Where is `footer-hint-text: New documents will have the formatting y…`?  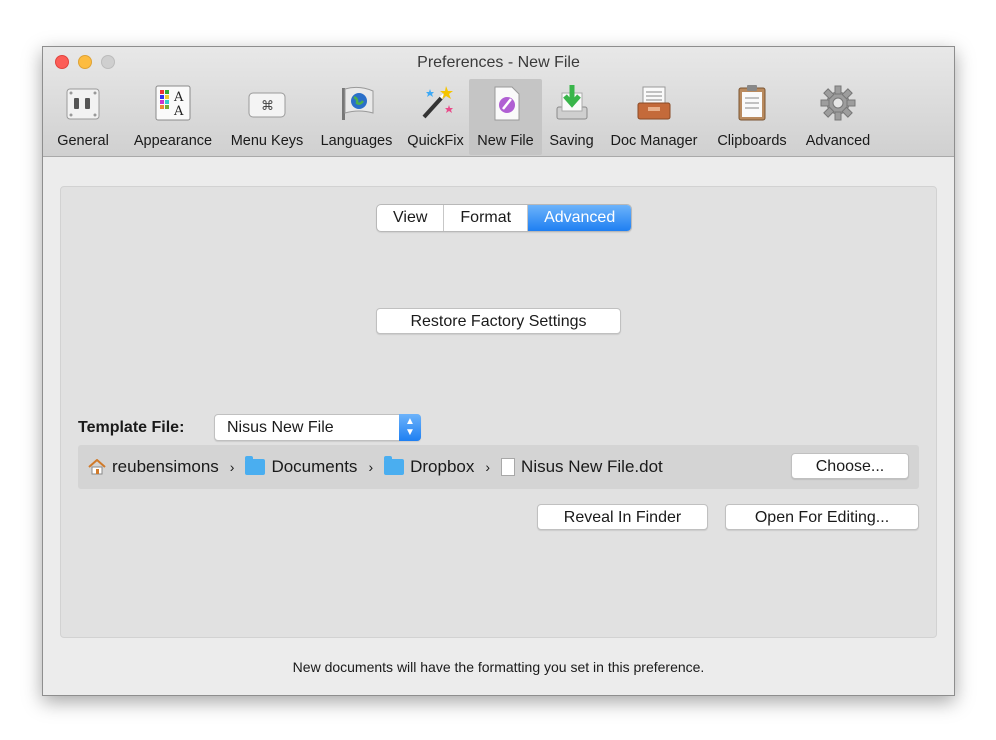 footer-hint-text: New documents will have the formatting y… is located at coordinates (498, 667).